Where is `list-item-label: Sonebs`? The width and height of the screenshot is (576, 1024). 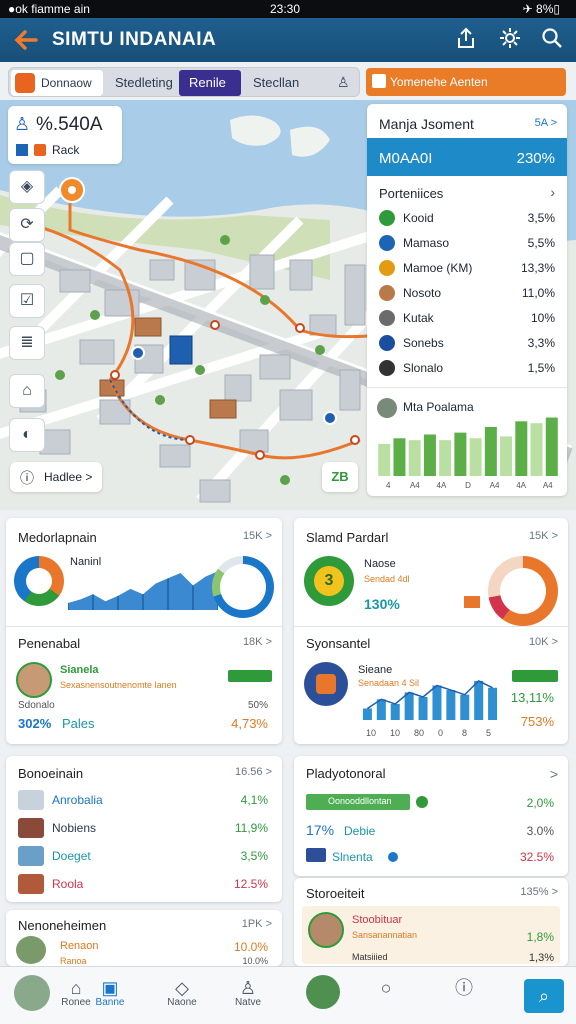
list-item-label: Sonebs is located at coordinates (423, 343).